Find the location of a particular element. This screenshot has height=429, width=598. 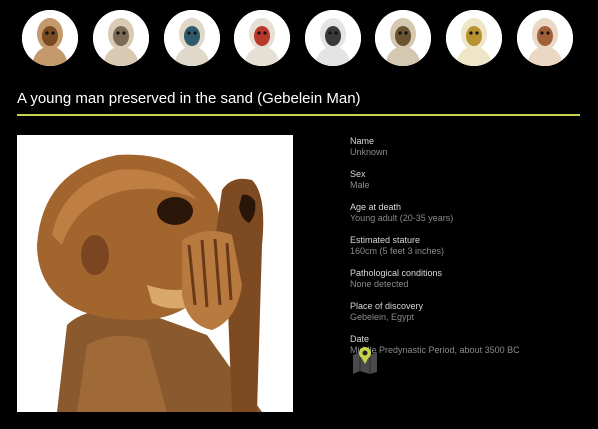

detail-label: Date is located at coordinates (360, 339).